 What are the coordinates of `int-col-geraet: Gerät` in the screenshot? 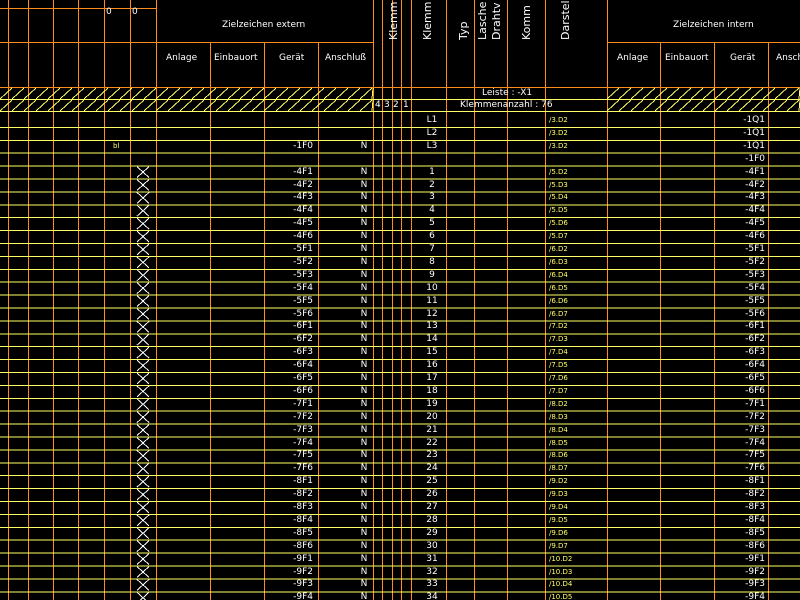 It's located at (743, 58).